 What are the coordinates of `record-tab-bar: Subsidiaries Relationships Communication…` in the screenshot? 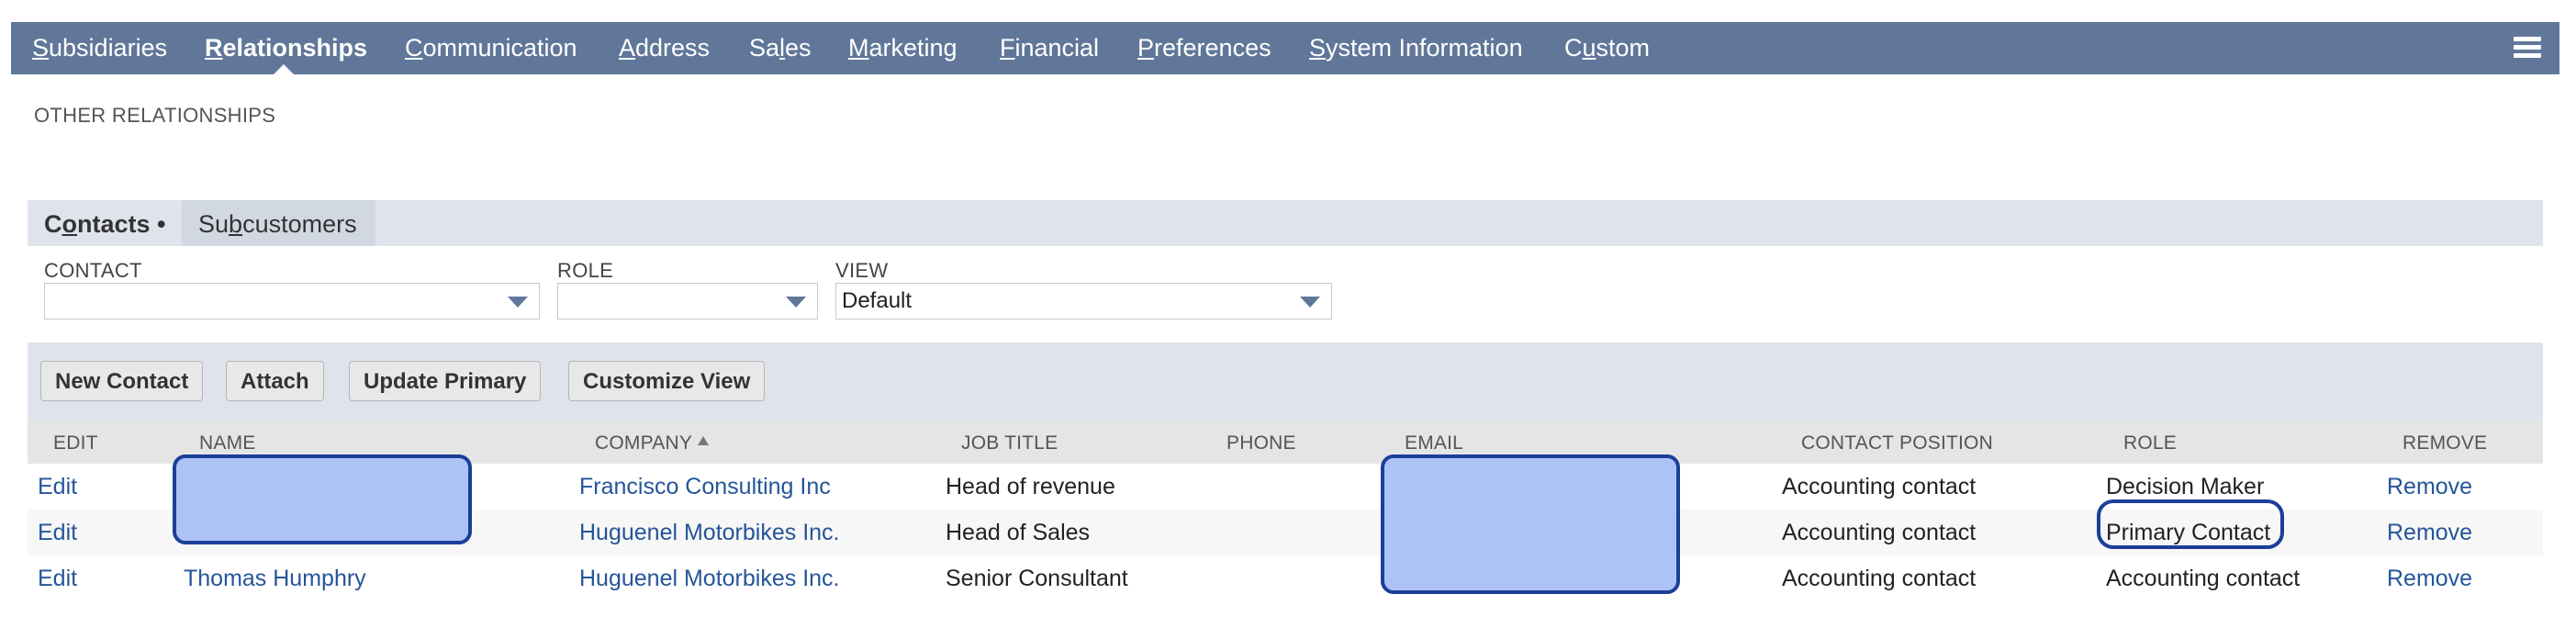 It's located at (1285, 48).